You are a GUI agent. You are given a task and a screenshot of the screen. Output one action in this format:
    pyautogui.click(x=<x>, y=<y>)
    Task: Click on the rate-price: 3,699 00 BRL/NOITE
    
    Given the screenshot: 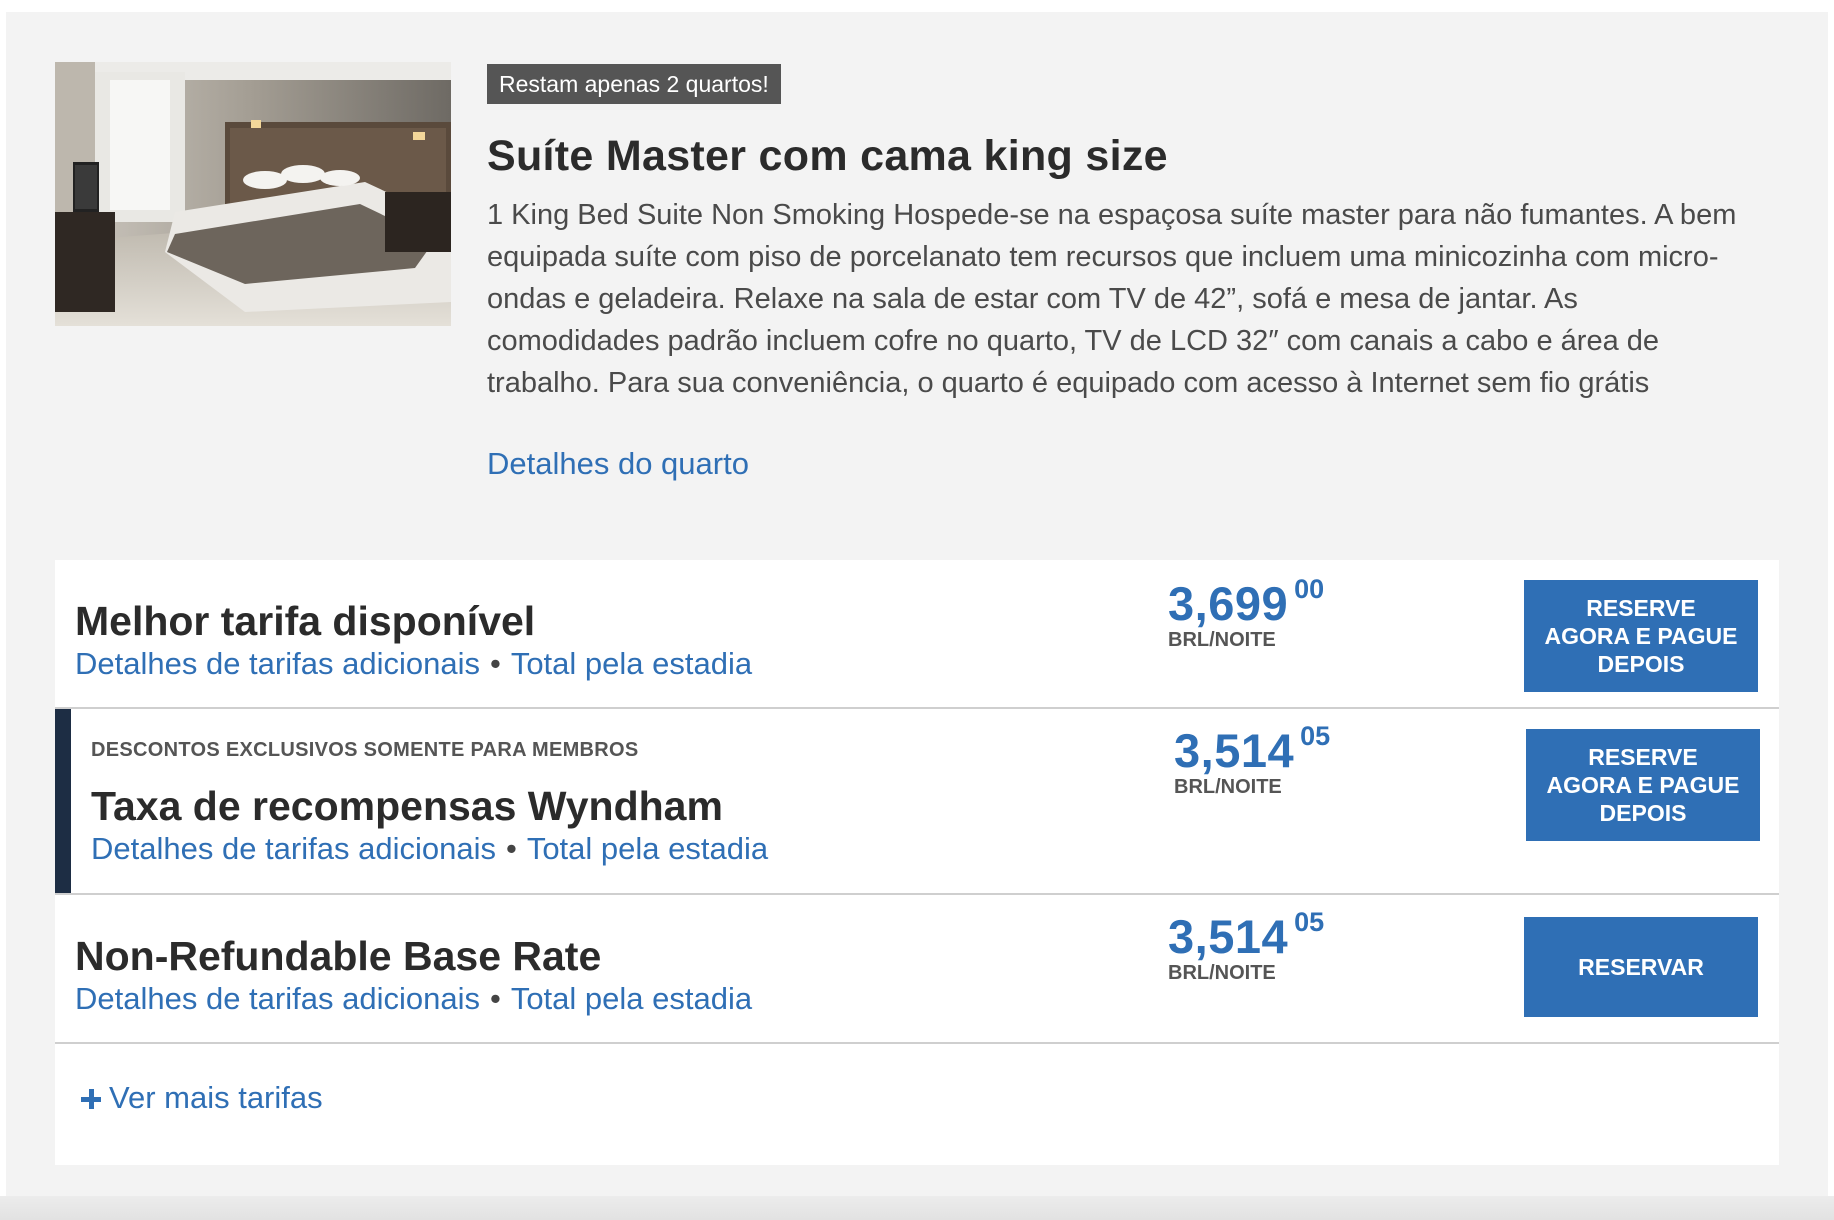 What is the action you would take?
    pyautogui.click(x=1246, y=613)
    